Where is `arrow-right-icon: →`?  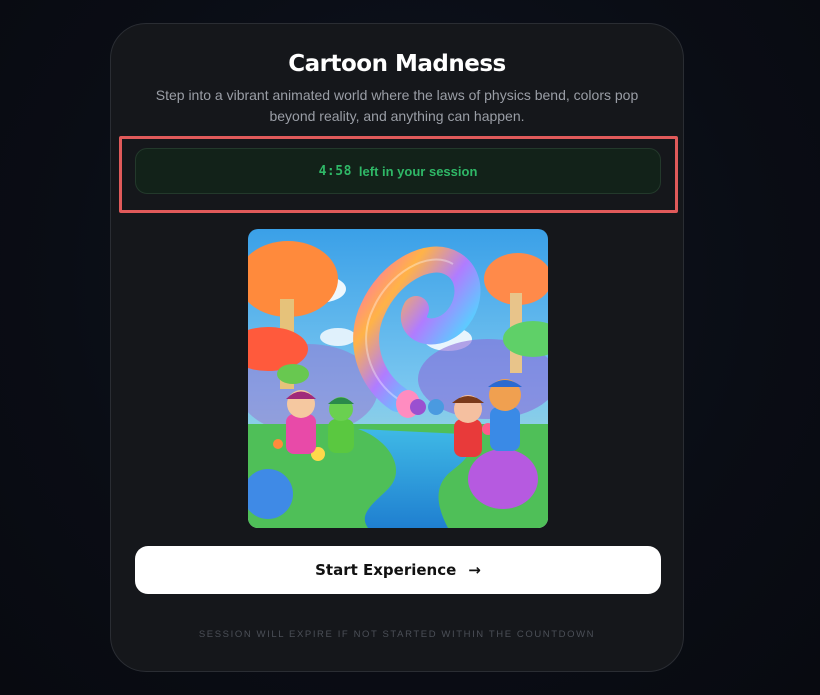 arrow-right-icon: → is located at coordinates (474, 569).